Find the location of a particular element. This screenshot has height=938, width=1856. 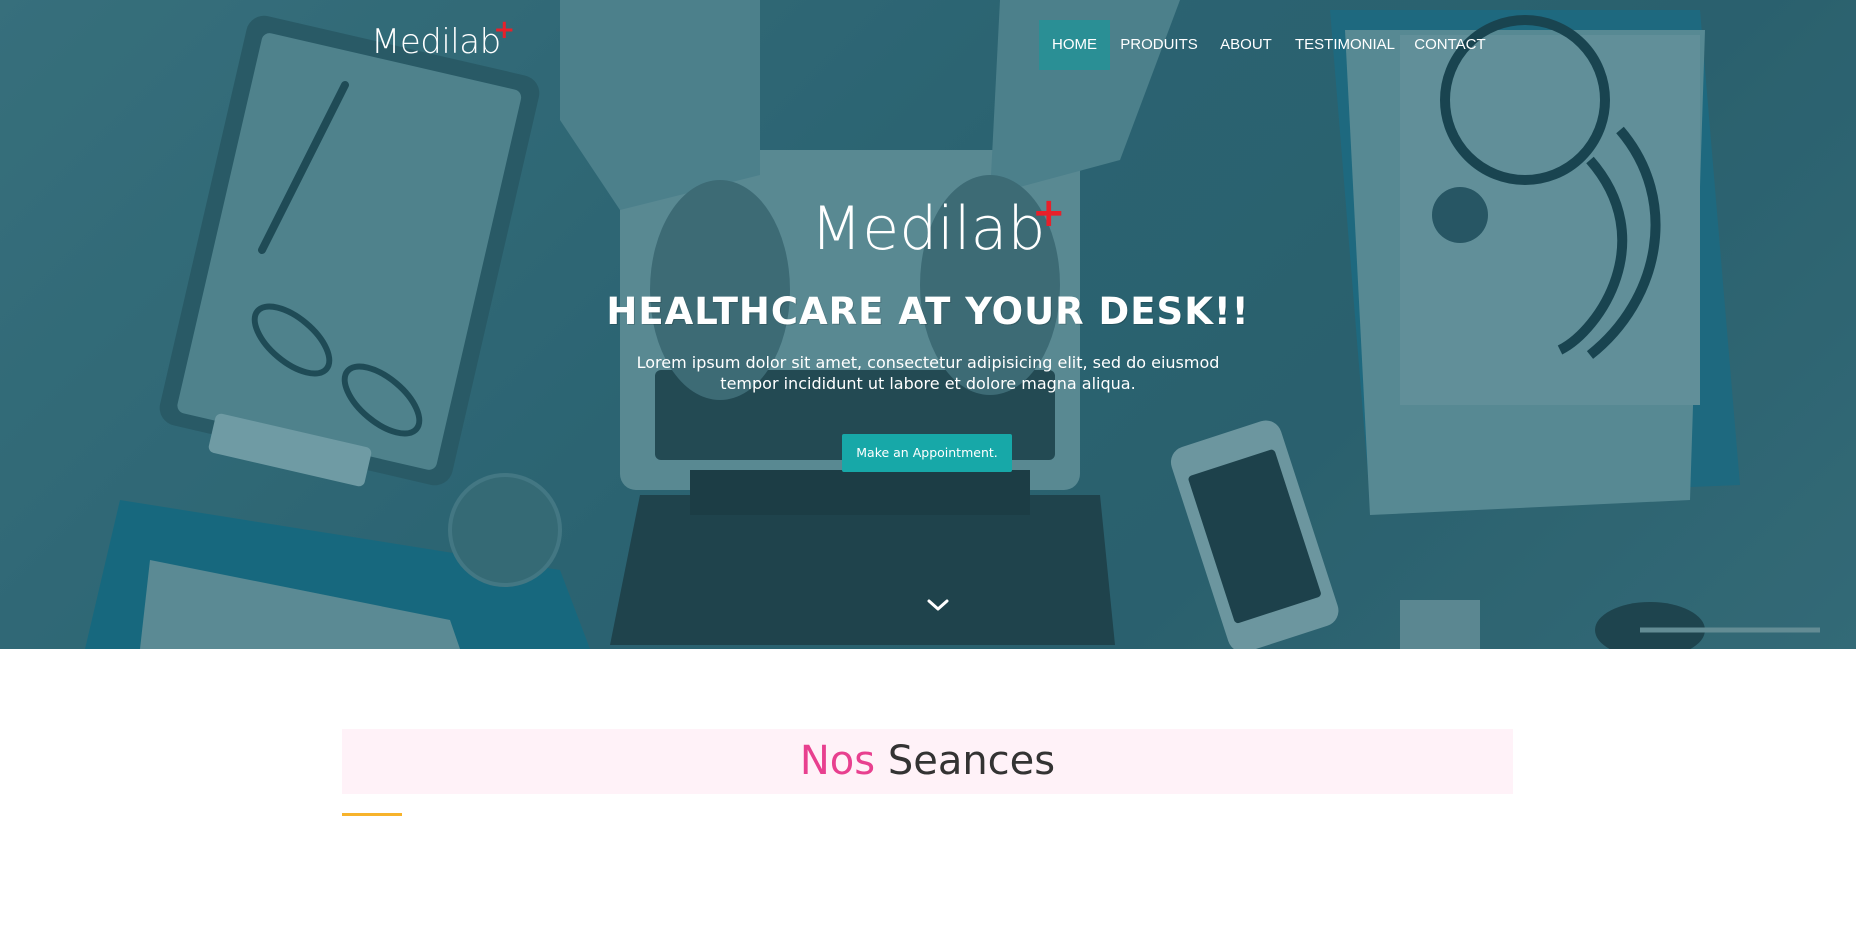

hero-logo: Medilab + is located at coordinates (928, 227).